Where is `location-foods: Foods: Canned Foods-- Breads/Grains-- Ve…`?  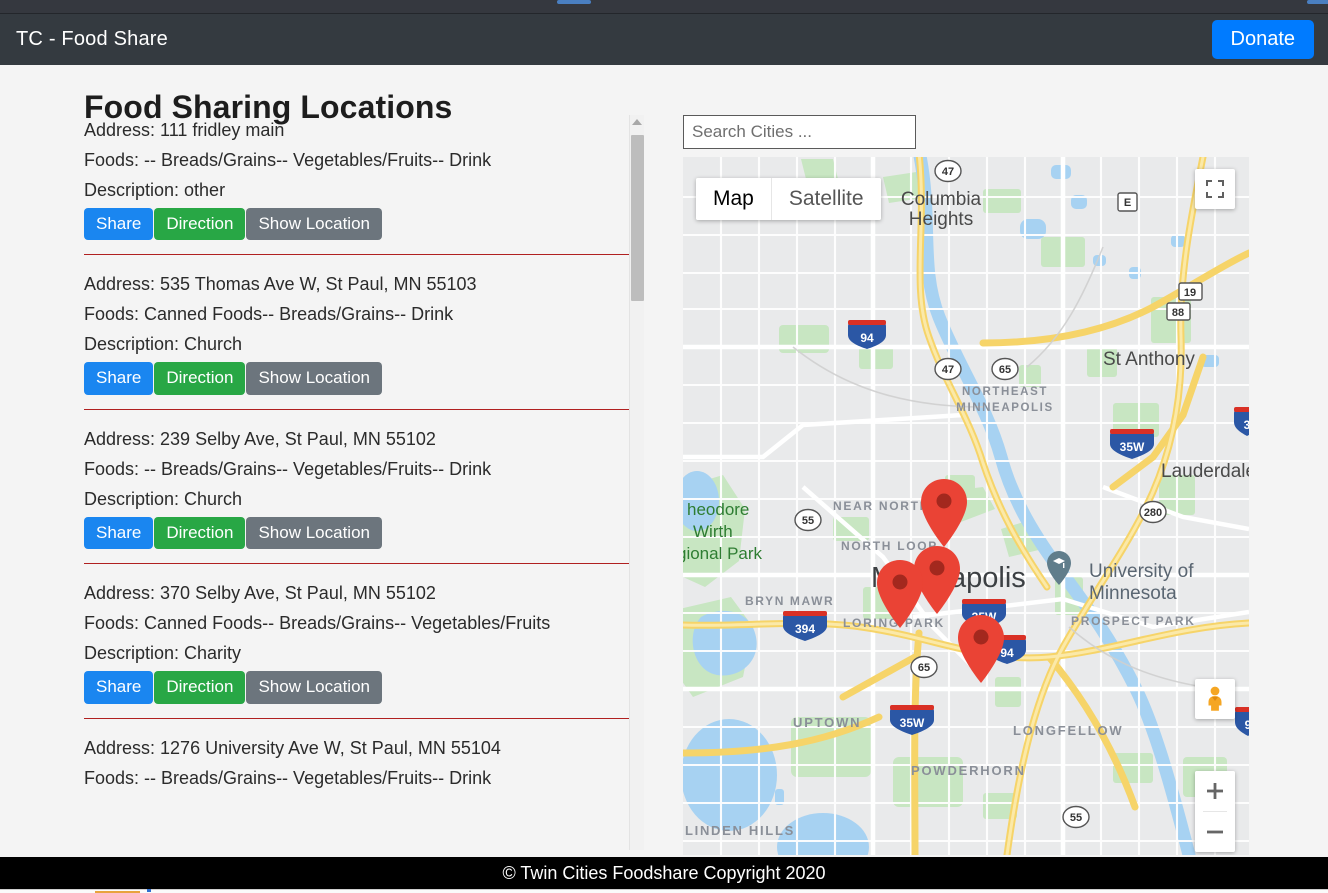 location-foods: Foods: Canned Foods-- Breads/Grains-- Ve… is located at coordinates (317, 623).